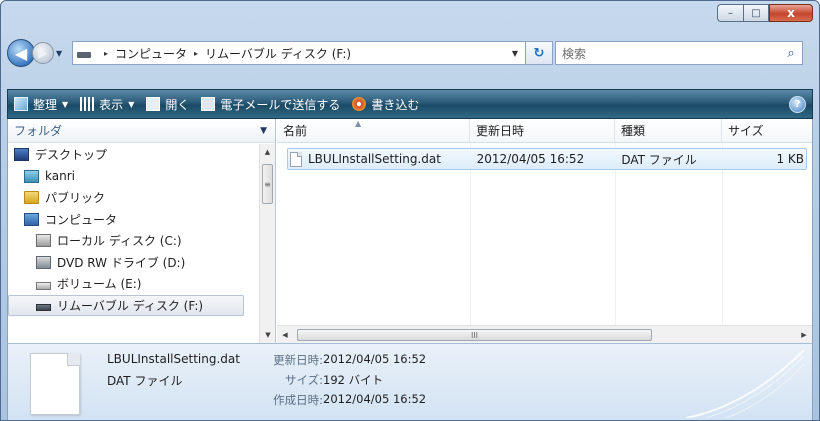 The height and width of the screenshot is (421, 820). Describe the element at coordinates (21, 155) in the screenshot. I see `desktop-icon` at that location.